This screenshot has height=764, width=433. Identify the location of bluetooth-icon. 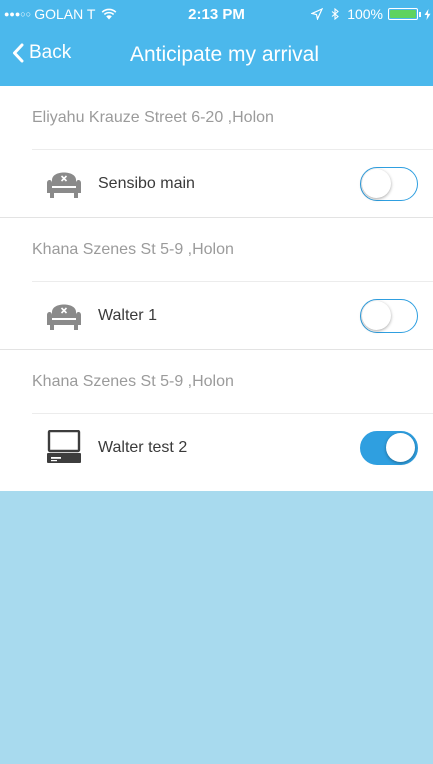
(335, 14).